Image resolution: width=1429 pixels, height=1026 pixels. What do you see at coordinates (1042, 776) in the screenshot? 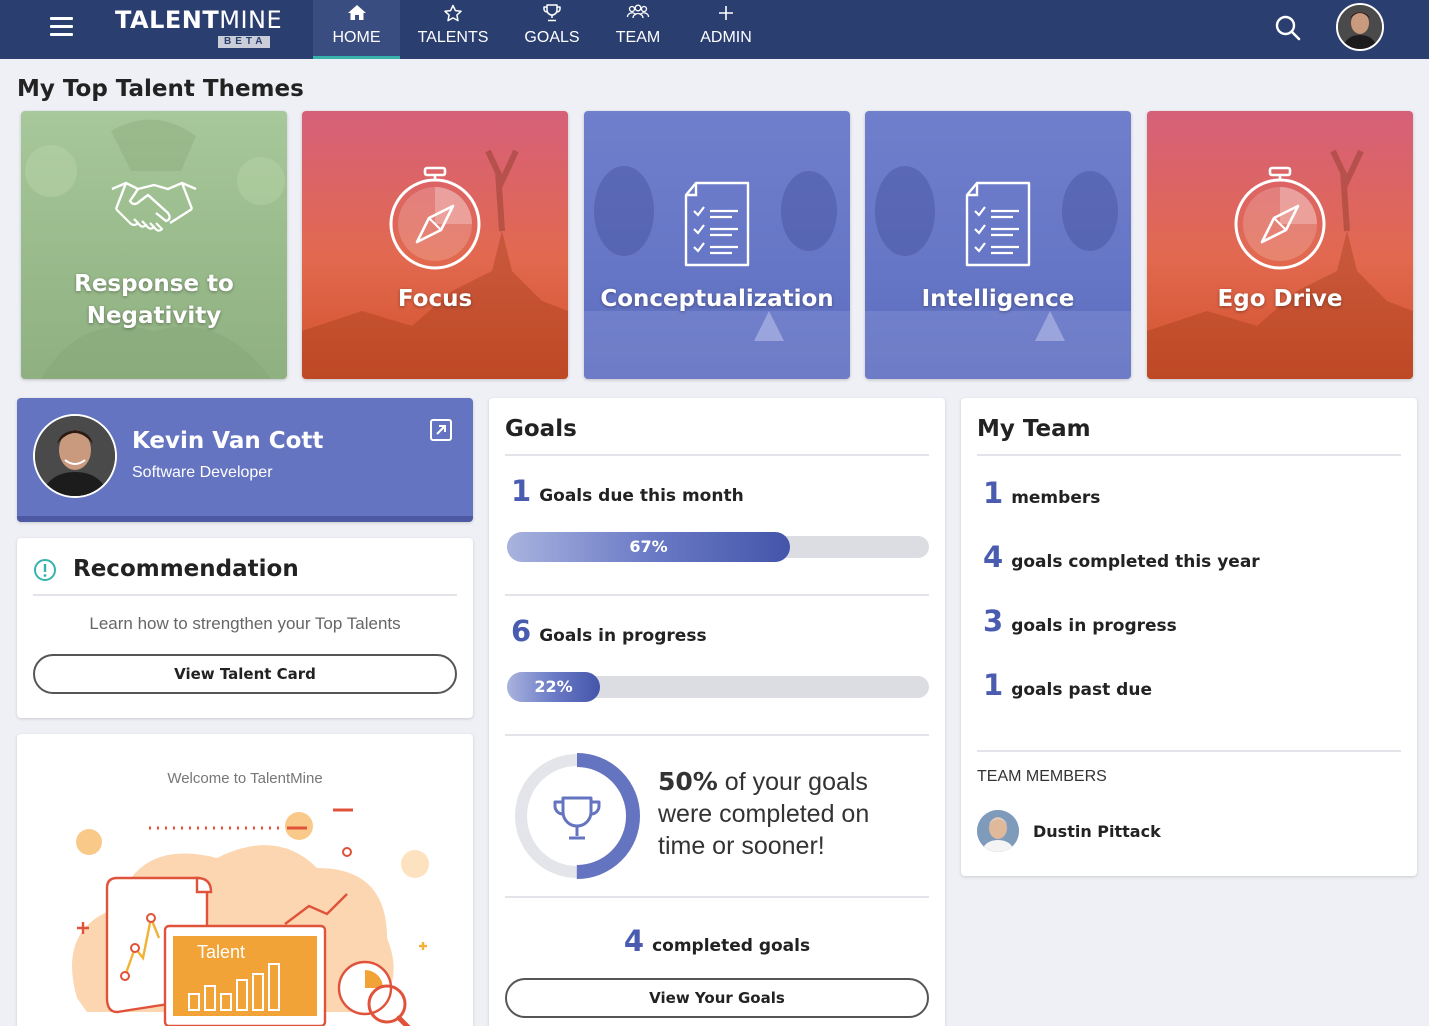
I see `team-members-label: TEAM MEMBERS` at bounding box center [1042, 776].